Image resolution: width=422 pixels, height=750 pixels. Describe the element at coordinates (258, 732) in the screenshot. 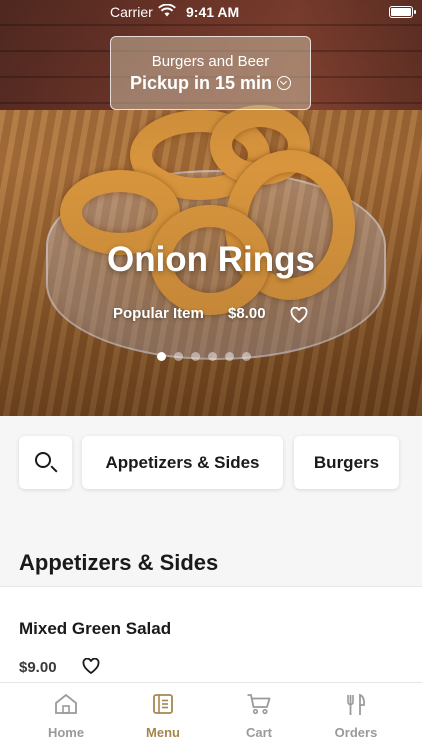

I see `tab-label: Cart` at that location.